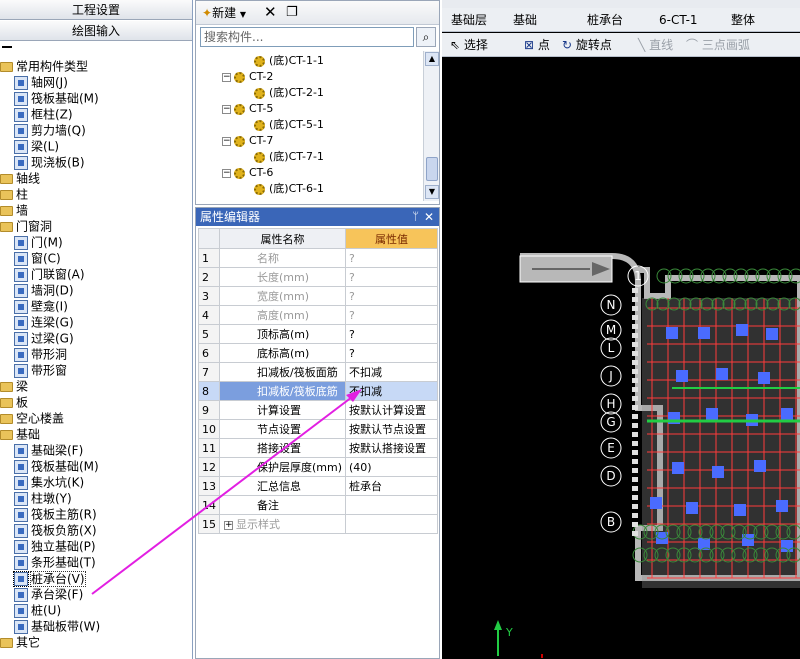  Describe the element at coordinates (318, 410) in the screenshot. I see `property-row: 9 计算设置 按默认计算设置` at that location.